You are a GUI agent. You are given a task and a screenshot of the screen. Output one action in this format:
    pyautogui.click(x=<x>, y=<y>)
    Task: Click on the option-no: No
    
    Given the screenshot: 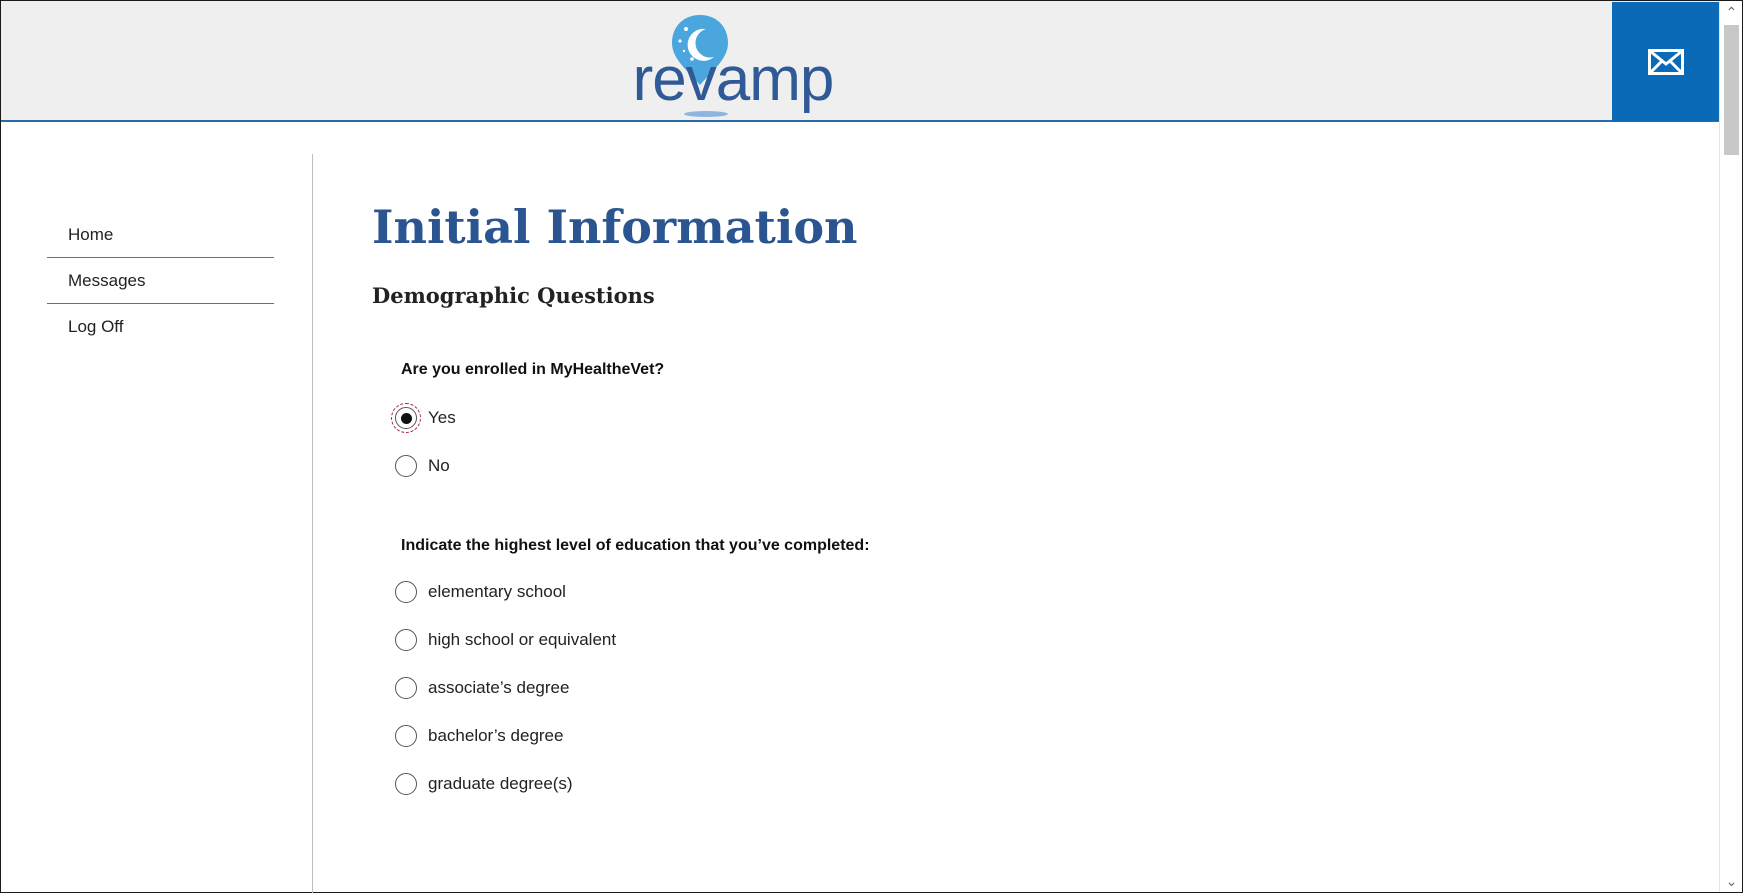 What is the action you would take?
    pyautogui.click(x=422, y=466)
    